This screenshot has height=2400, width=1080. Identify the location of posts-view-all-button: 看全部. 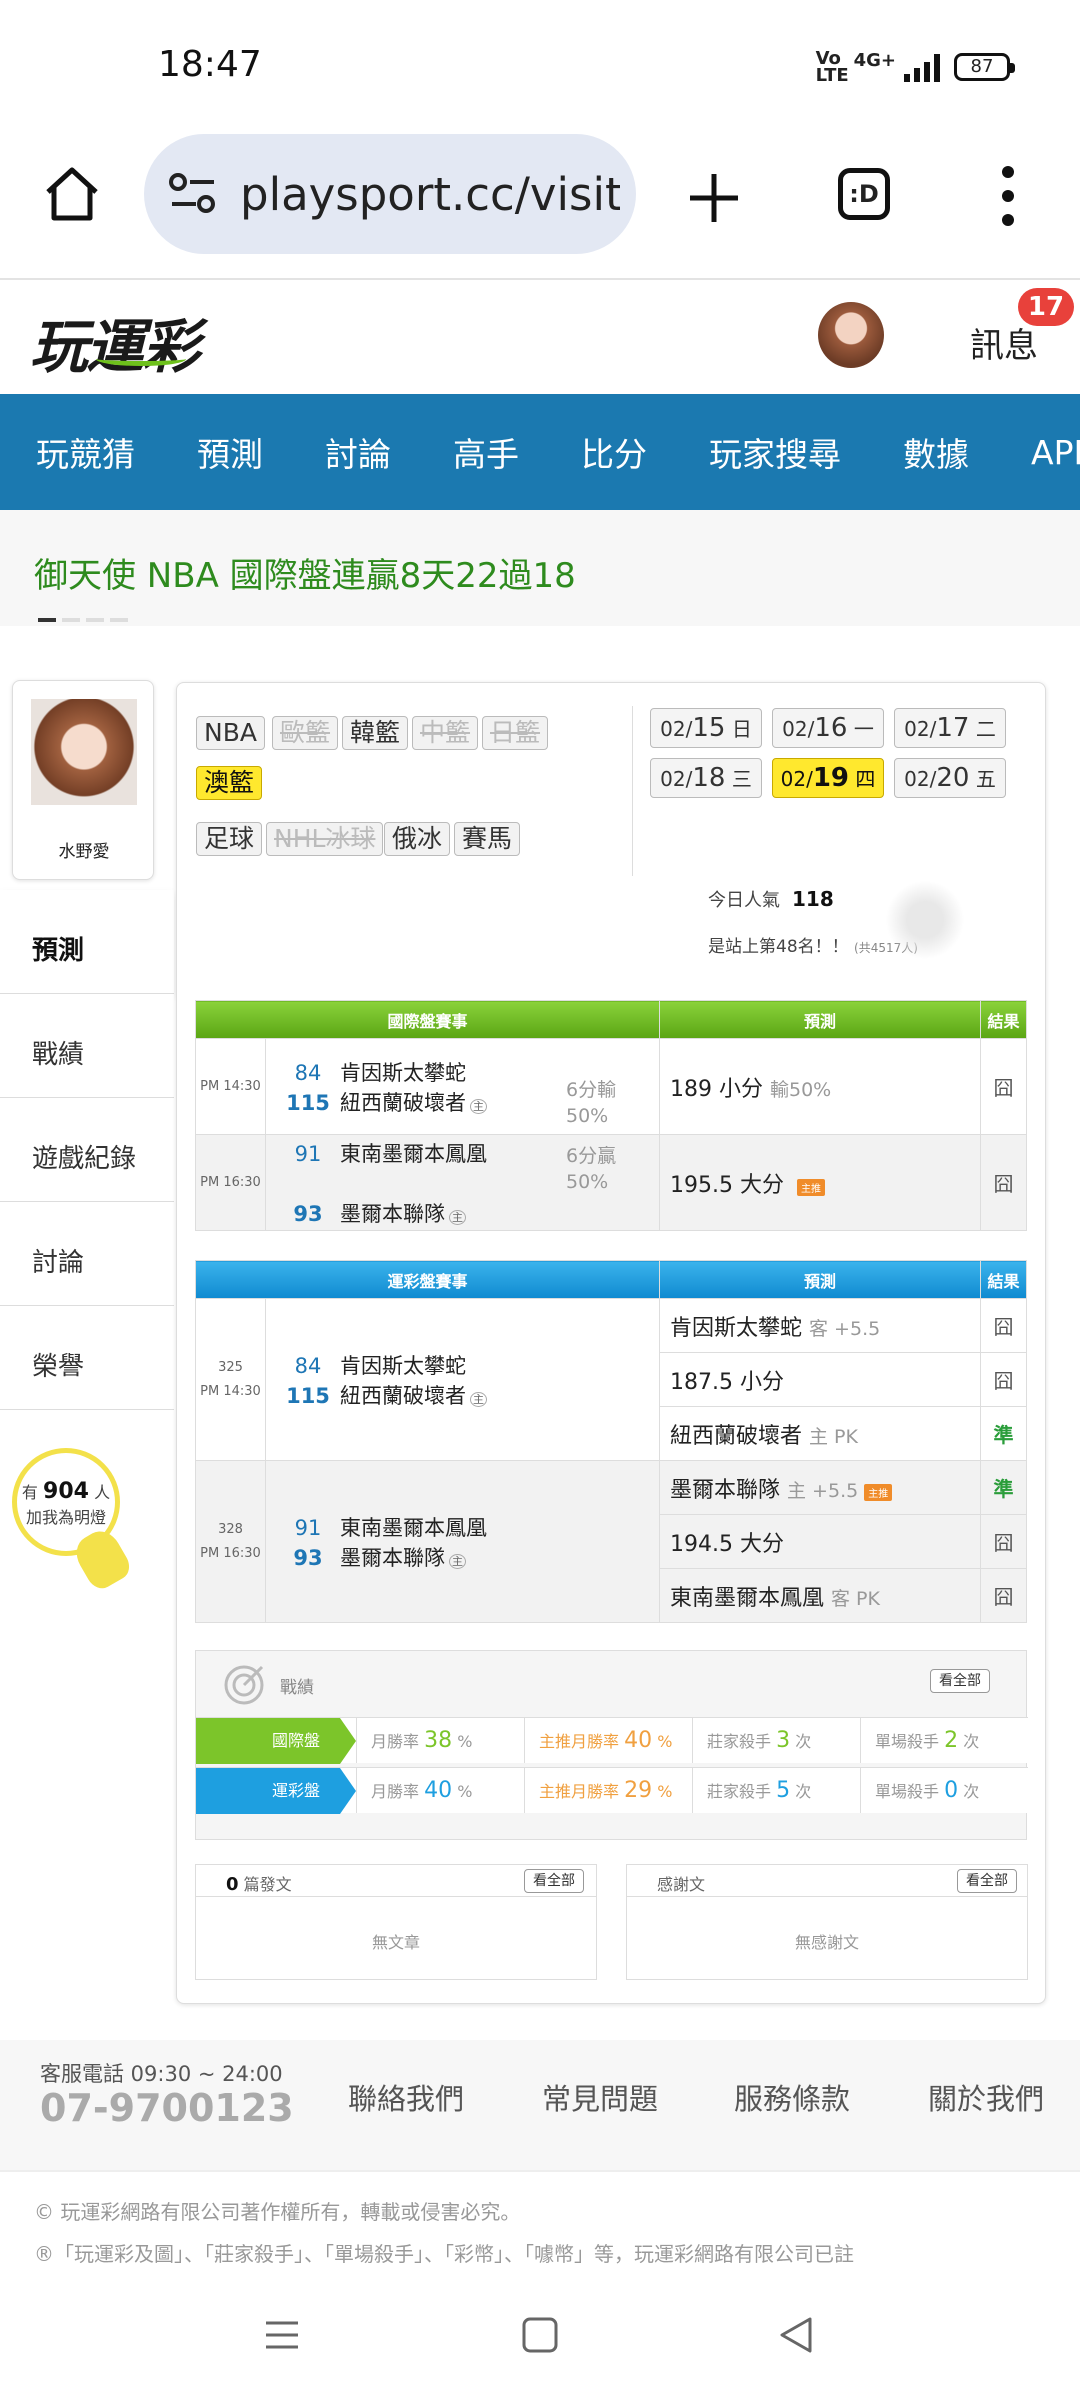
(554, 1881).